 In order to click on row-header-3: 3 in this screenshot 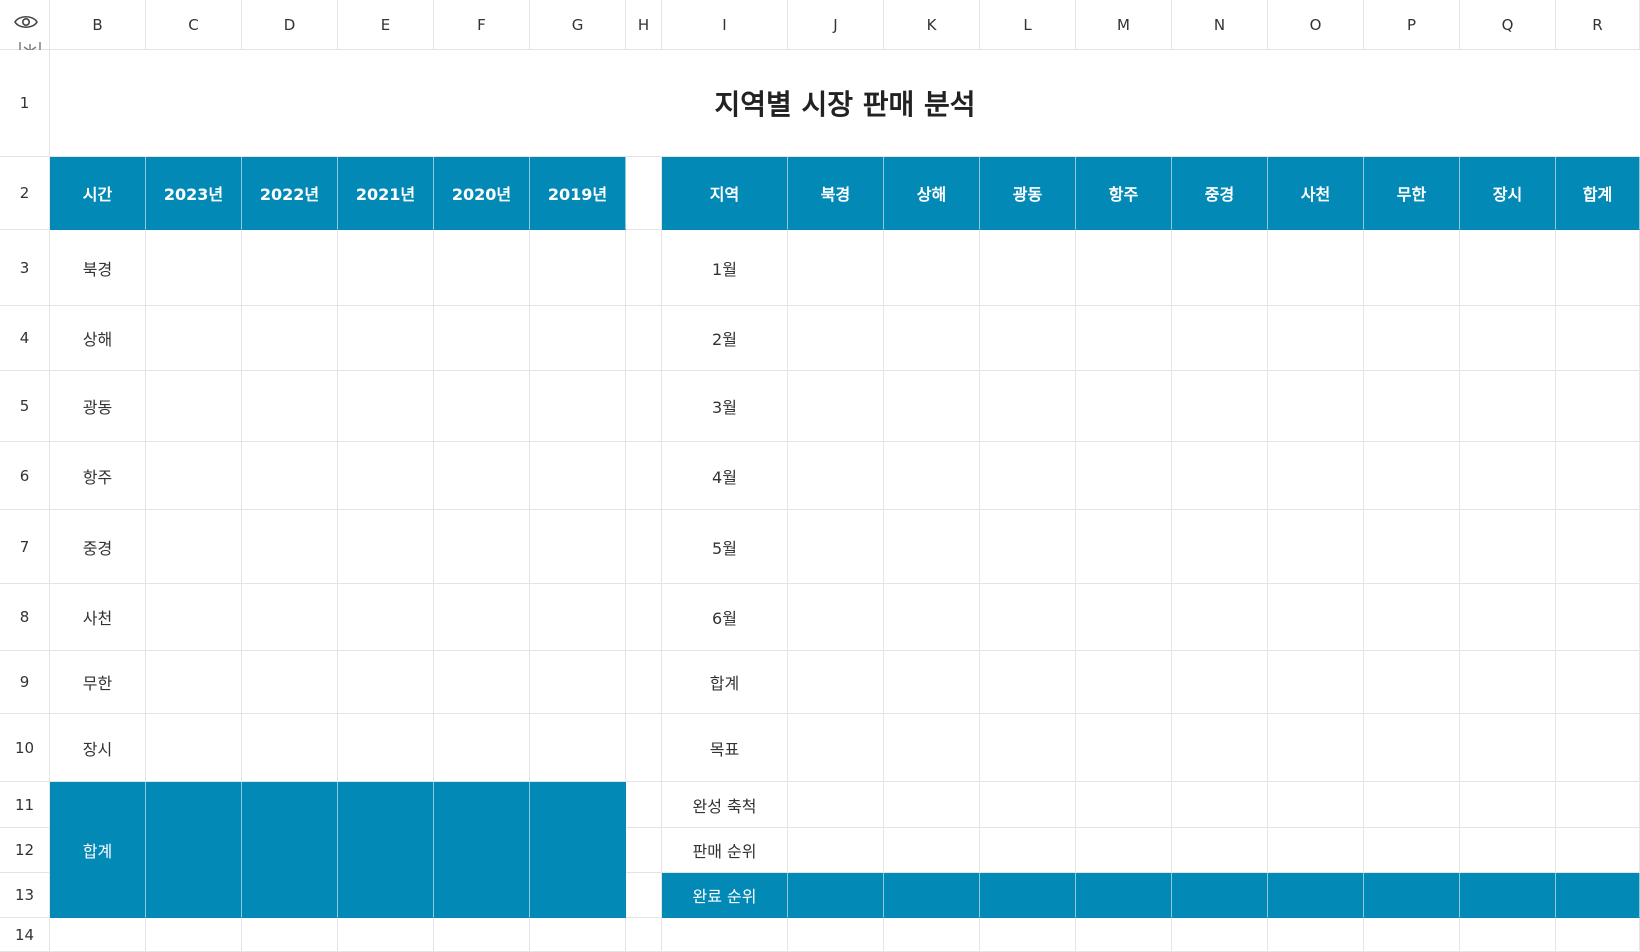, I will do `click(25, 268)`.